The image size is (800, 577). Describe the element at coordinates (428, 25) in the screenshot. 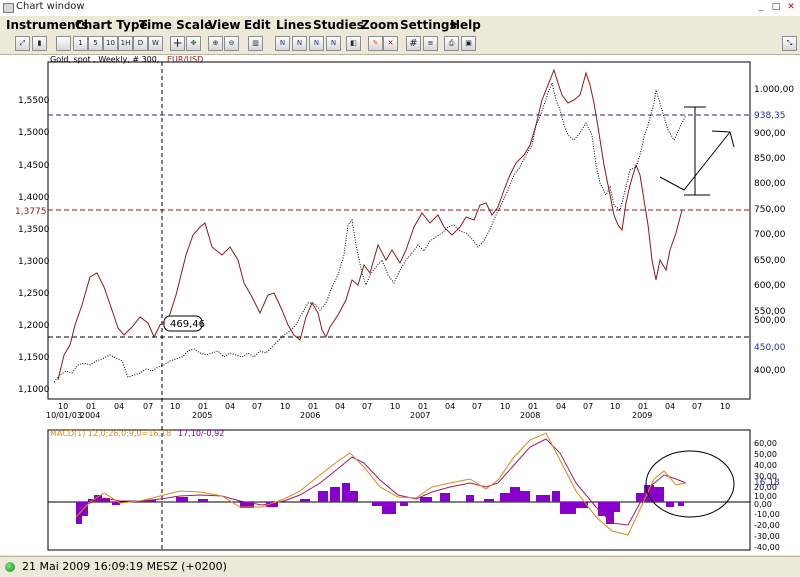

I see `menu-settings: Settings` at that location.